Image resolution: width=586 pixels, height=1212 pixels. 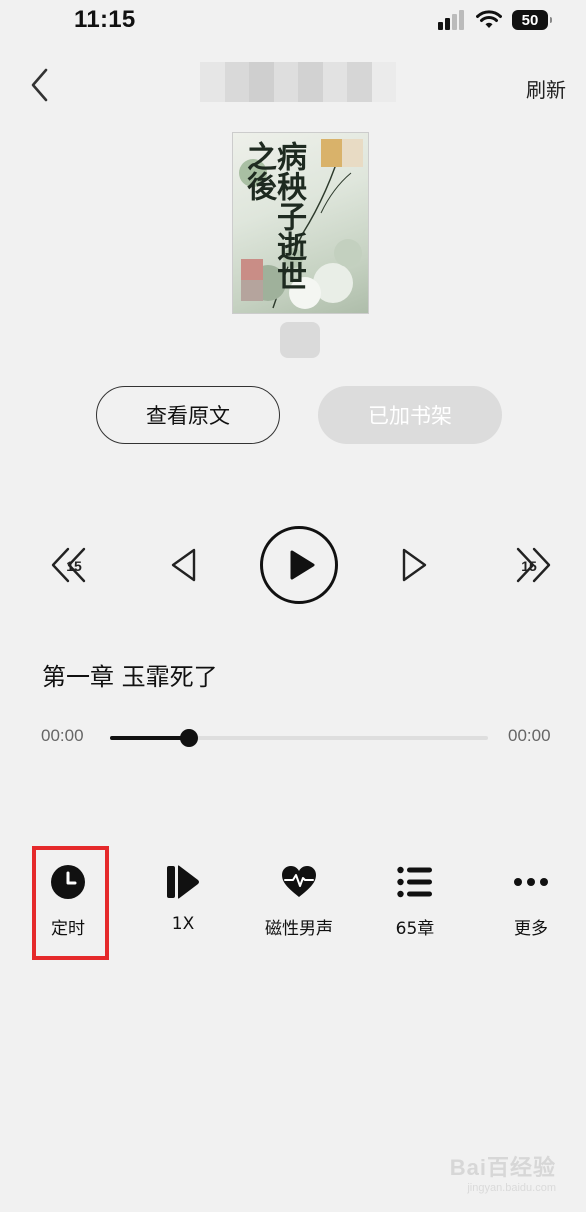 I want to click on added-to-shelf-button: 已加书架, so click(x=410, y=415).